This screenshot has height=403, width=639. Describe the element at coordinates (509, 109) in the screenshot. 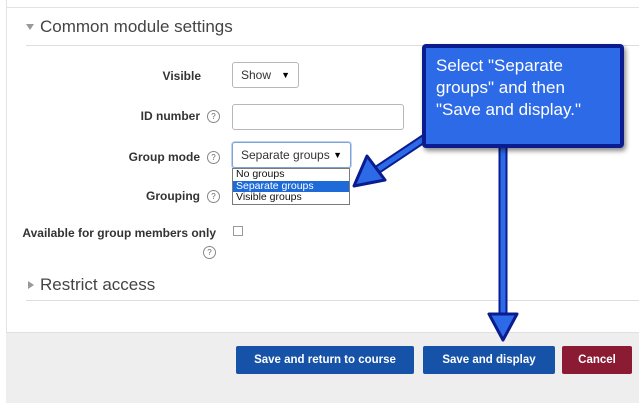

I see `callout-line: "Save and display."` at that location.